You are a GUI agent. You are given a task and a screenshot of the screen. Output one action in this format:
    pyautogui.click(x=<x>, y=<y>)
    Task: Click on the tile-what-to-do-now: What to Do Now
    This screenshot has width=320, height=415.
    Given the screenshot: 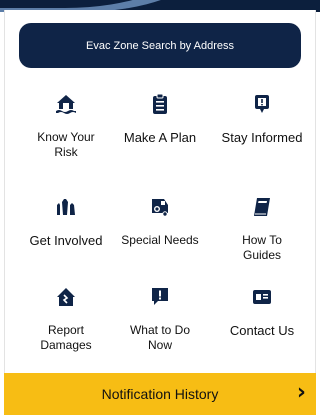 What is the action you would take?
    pyautogui.click(x=160, y=328)
    